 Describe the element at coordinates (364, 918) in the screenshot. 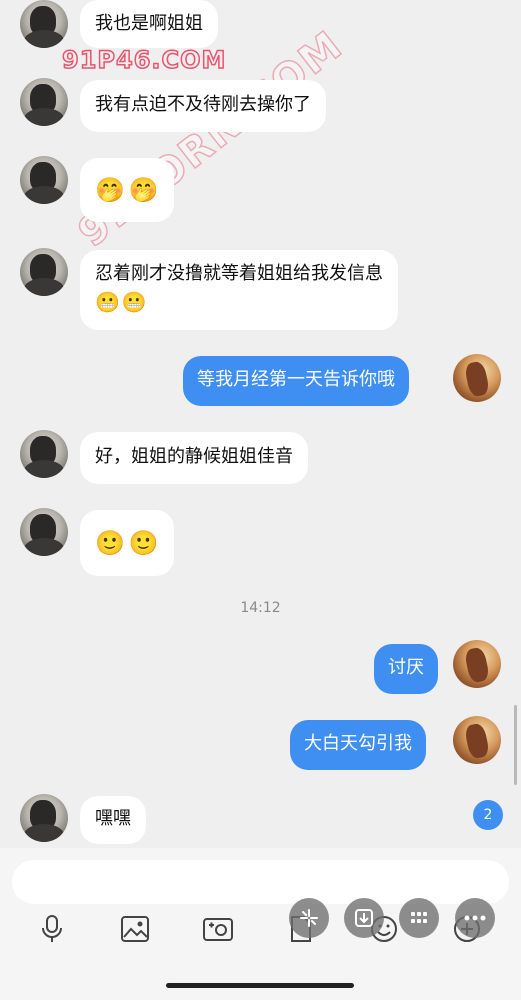

I see `download-icon` at that location.